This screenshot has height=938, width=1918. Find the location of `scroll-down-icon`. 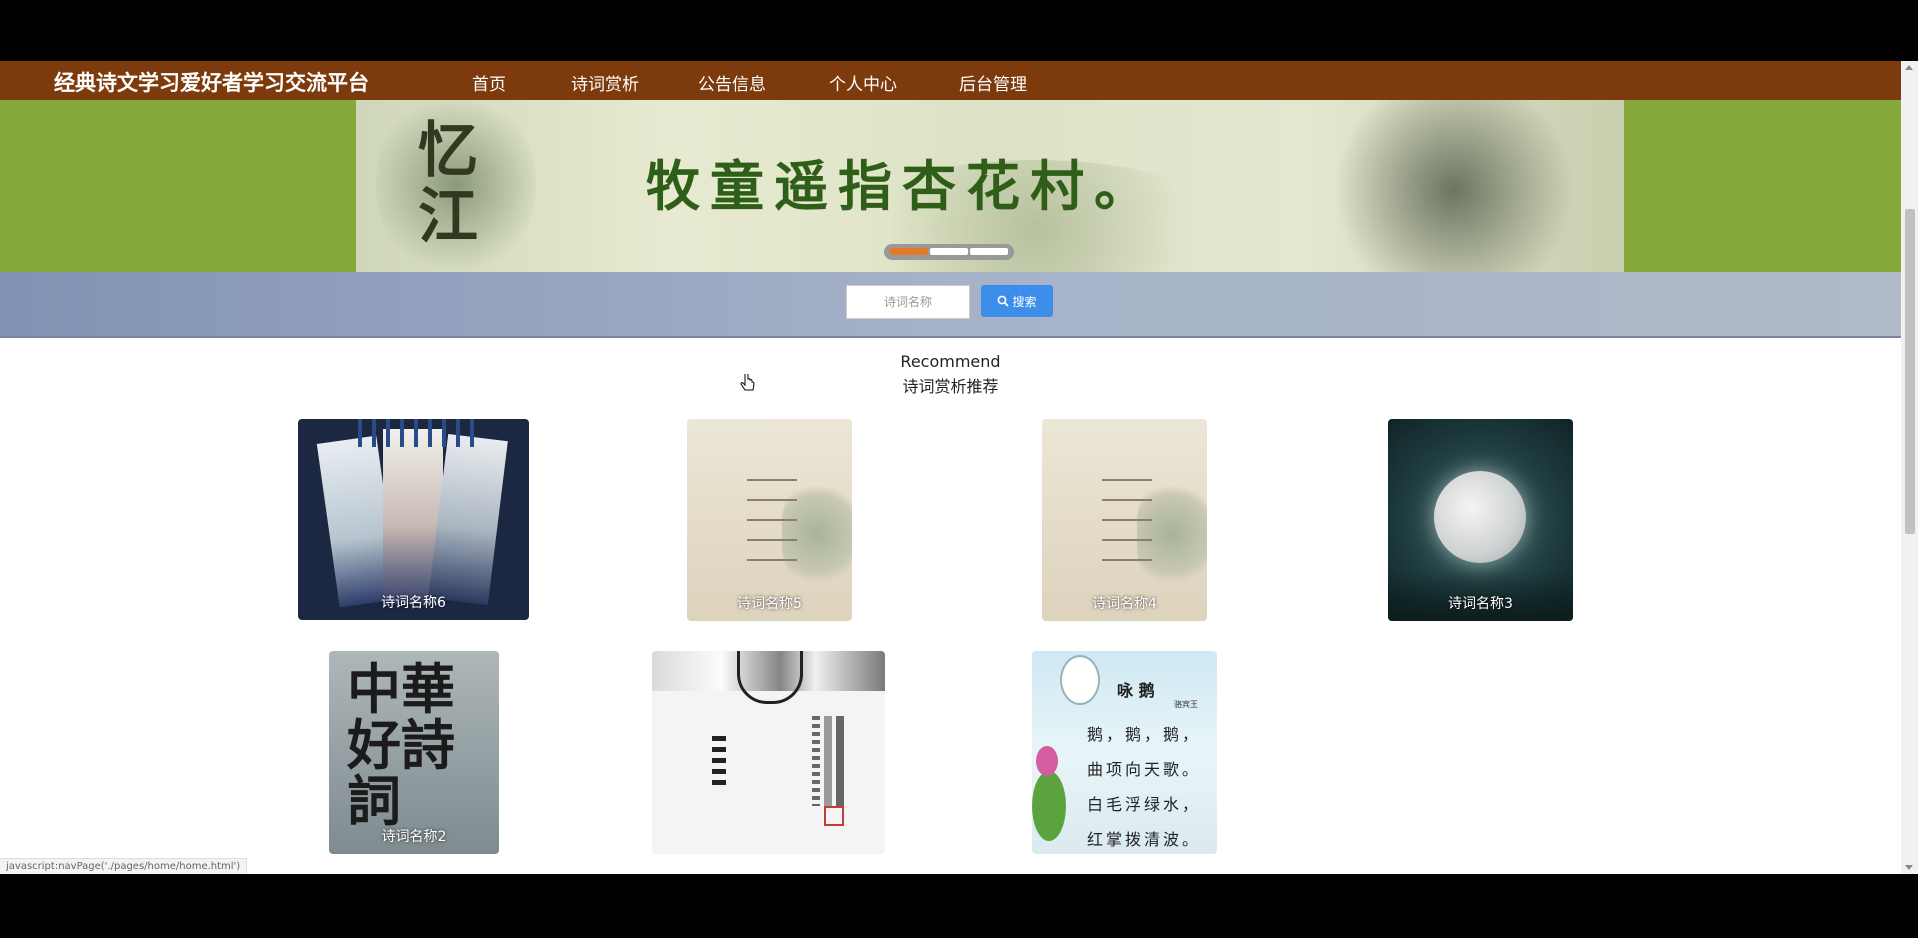

scroll-down-icon is located at coordinates (1909, 867).